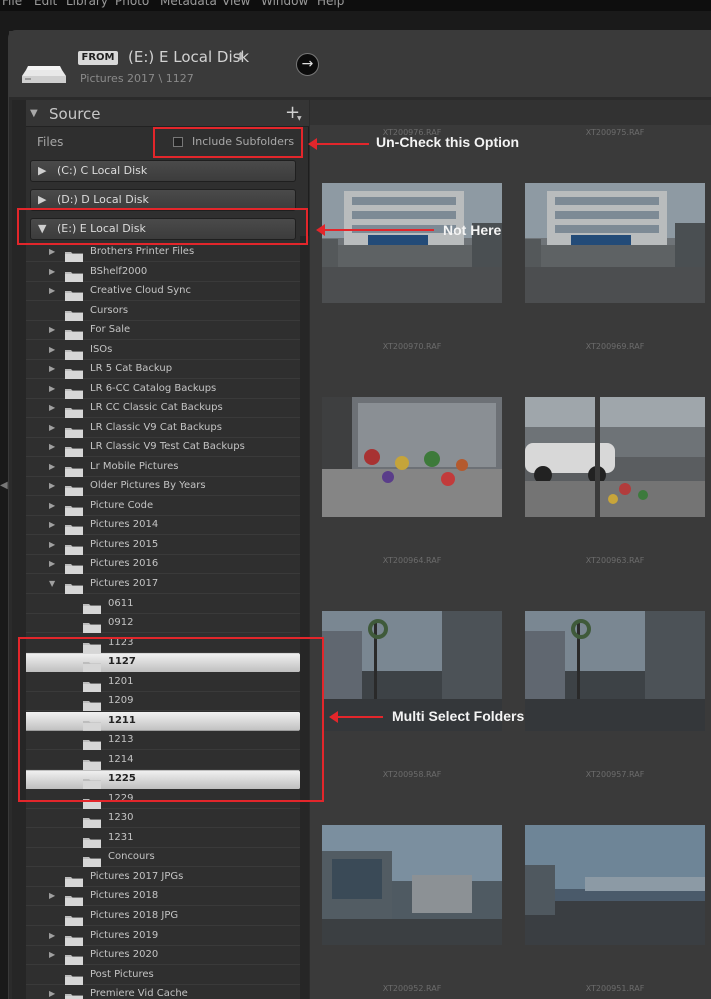 The height and width of the screenshot is (999, 711). Describe the element at coordinates (131, 369) in the screenshot. I see `folder-label: LR 5 Cat Backup` at that location.